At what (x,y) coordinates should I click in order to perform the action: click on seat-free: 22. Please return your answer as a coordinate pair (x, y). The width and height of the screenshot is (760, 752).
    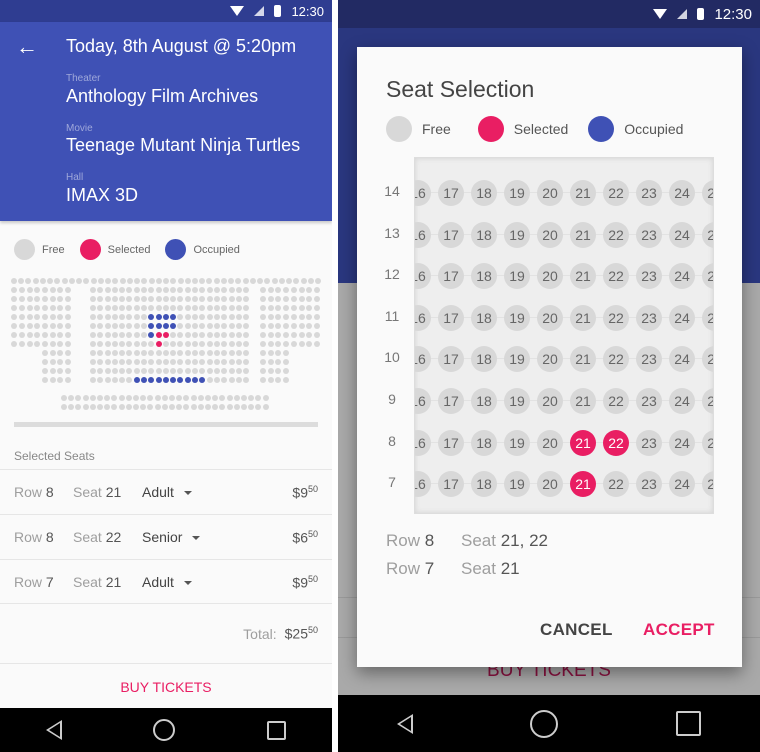
    Looking at the image, I should click on (616, 276).